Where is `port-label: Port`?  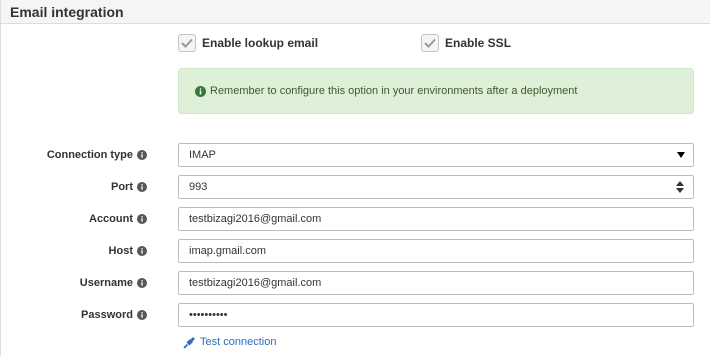 port-label: Port is located at coordinates (129, 187).